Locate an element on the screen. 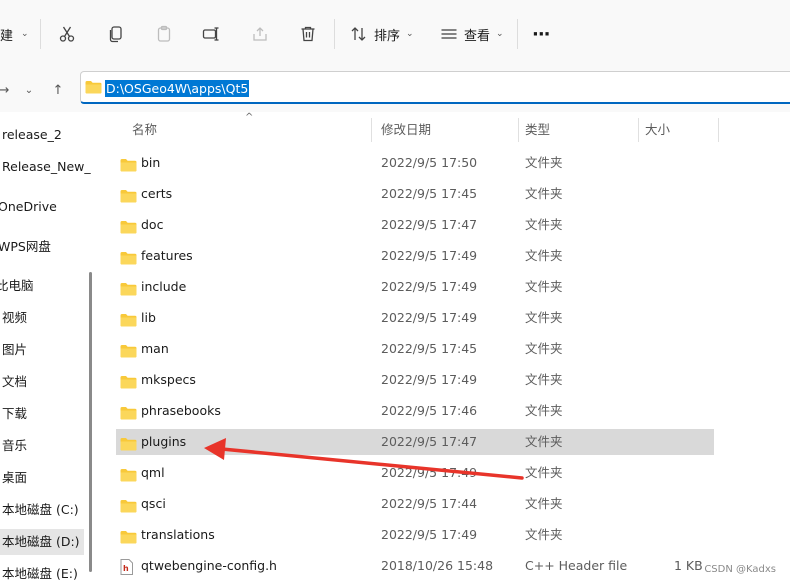  annotation-arrow is located at coordinates (364, 459).